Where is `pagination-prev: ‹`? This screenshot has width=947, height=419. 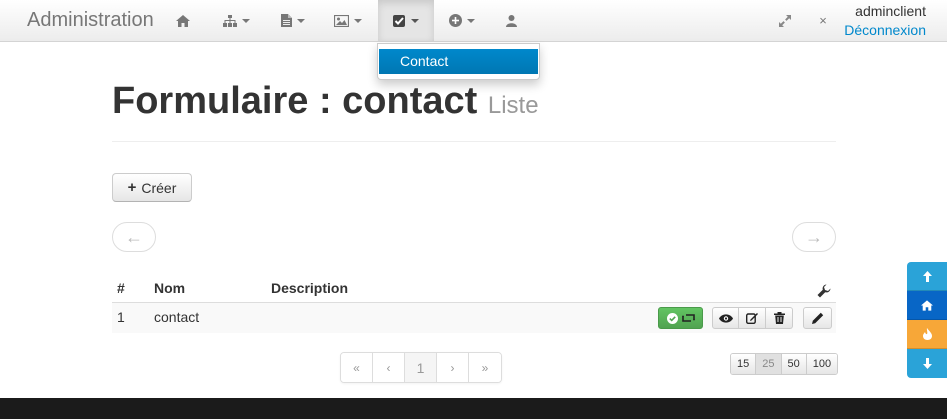 pagination-prev: ‹ is located at coordinates (389, 367).